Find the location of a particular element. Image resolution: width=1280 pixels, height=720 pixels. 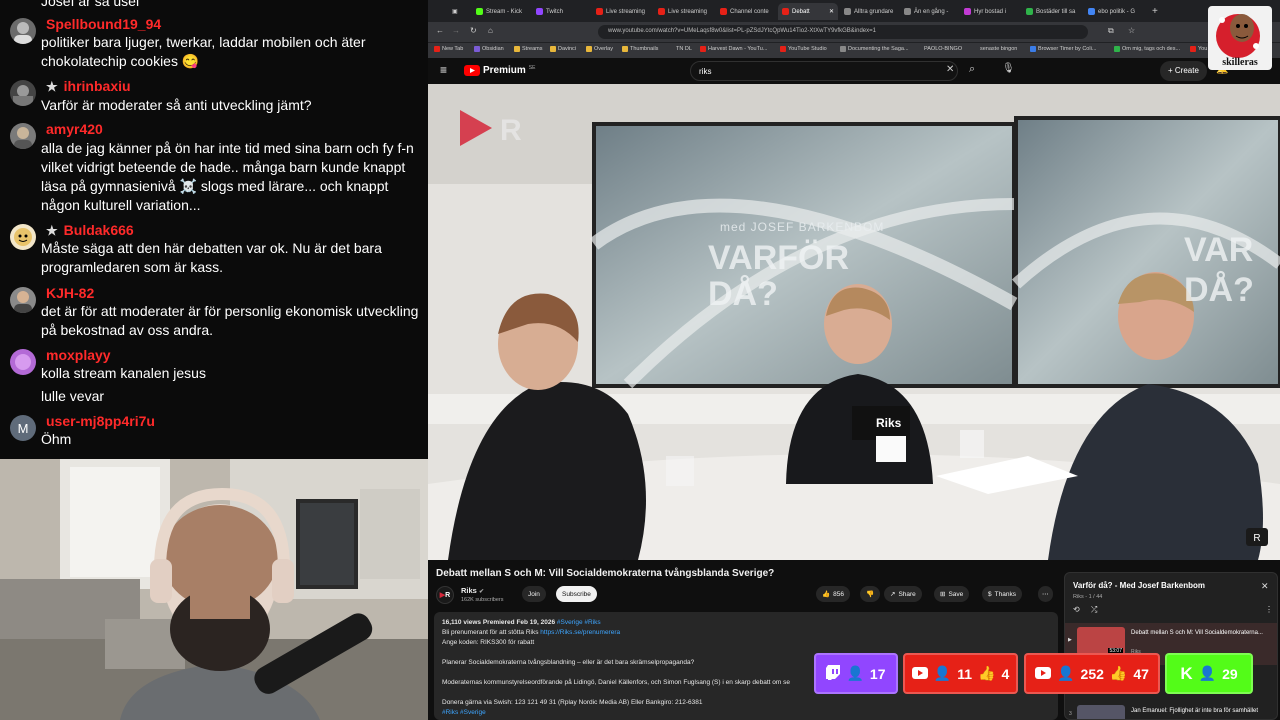

join-button: Join is located at coordinates (534, 594).